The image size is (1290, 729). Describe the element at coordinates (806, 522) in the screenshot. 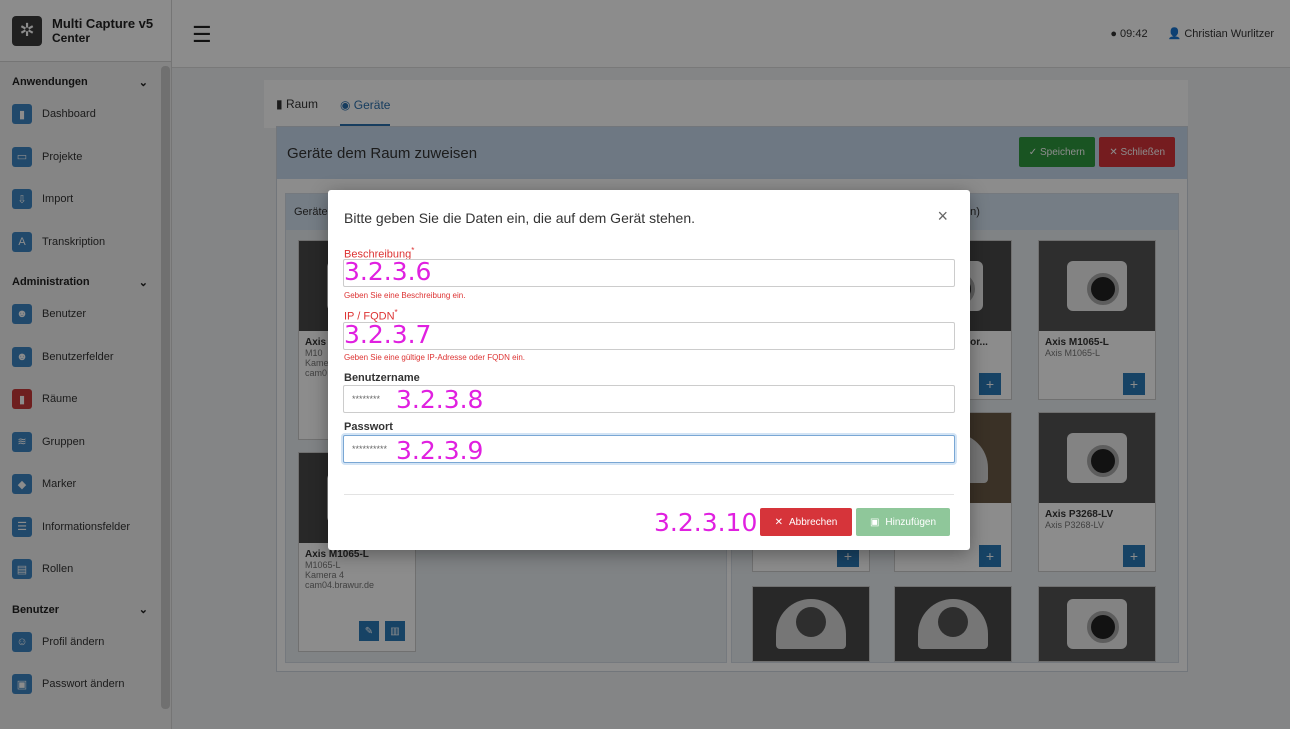

I see `cancel-button: ✕ Abbrechen` at that location.